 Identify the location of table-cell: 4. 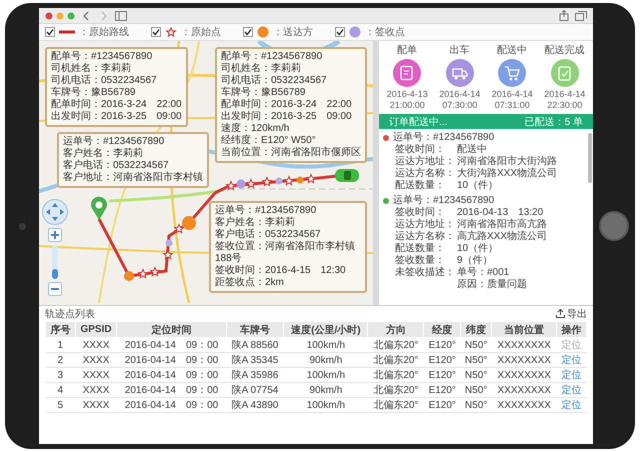
(61, 390).